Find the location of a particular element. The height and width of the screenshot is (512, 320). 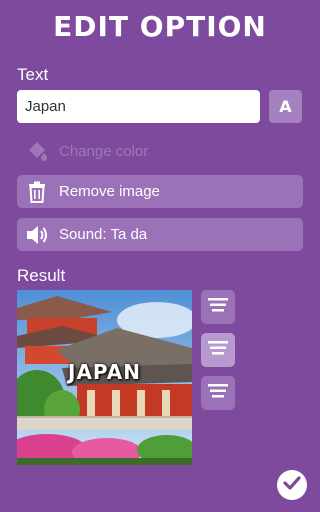

align-bottom-icon is located at coordinates (218, 393).